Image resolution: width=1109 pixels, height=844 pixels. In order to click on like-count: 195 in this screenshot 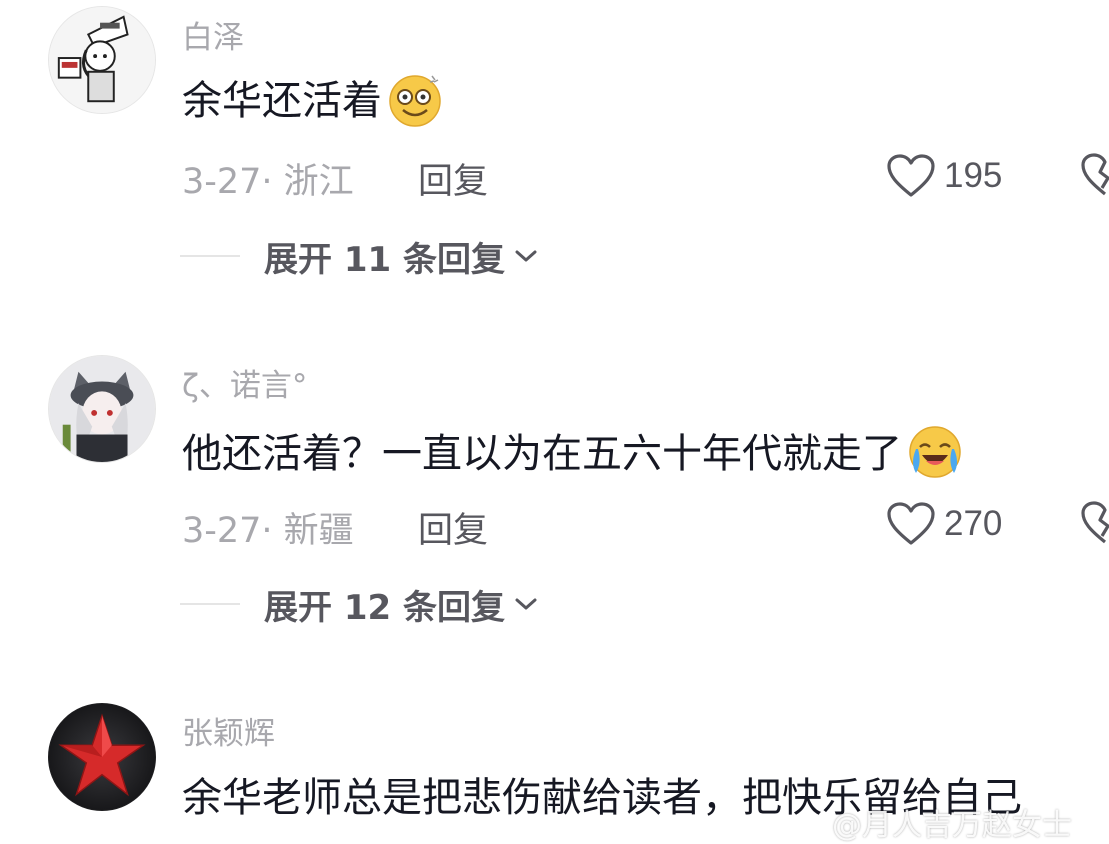, I will do `click(973, 175)`.